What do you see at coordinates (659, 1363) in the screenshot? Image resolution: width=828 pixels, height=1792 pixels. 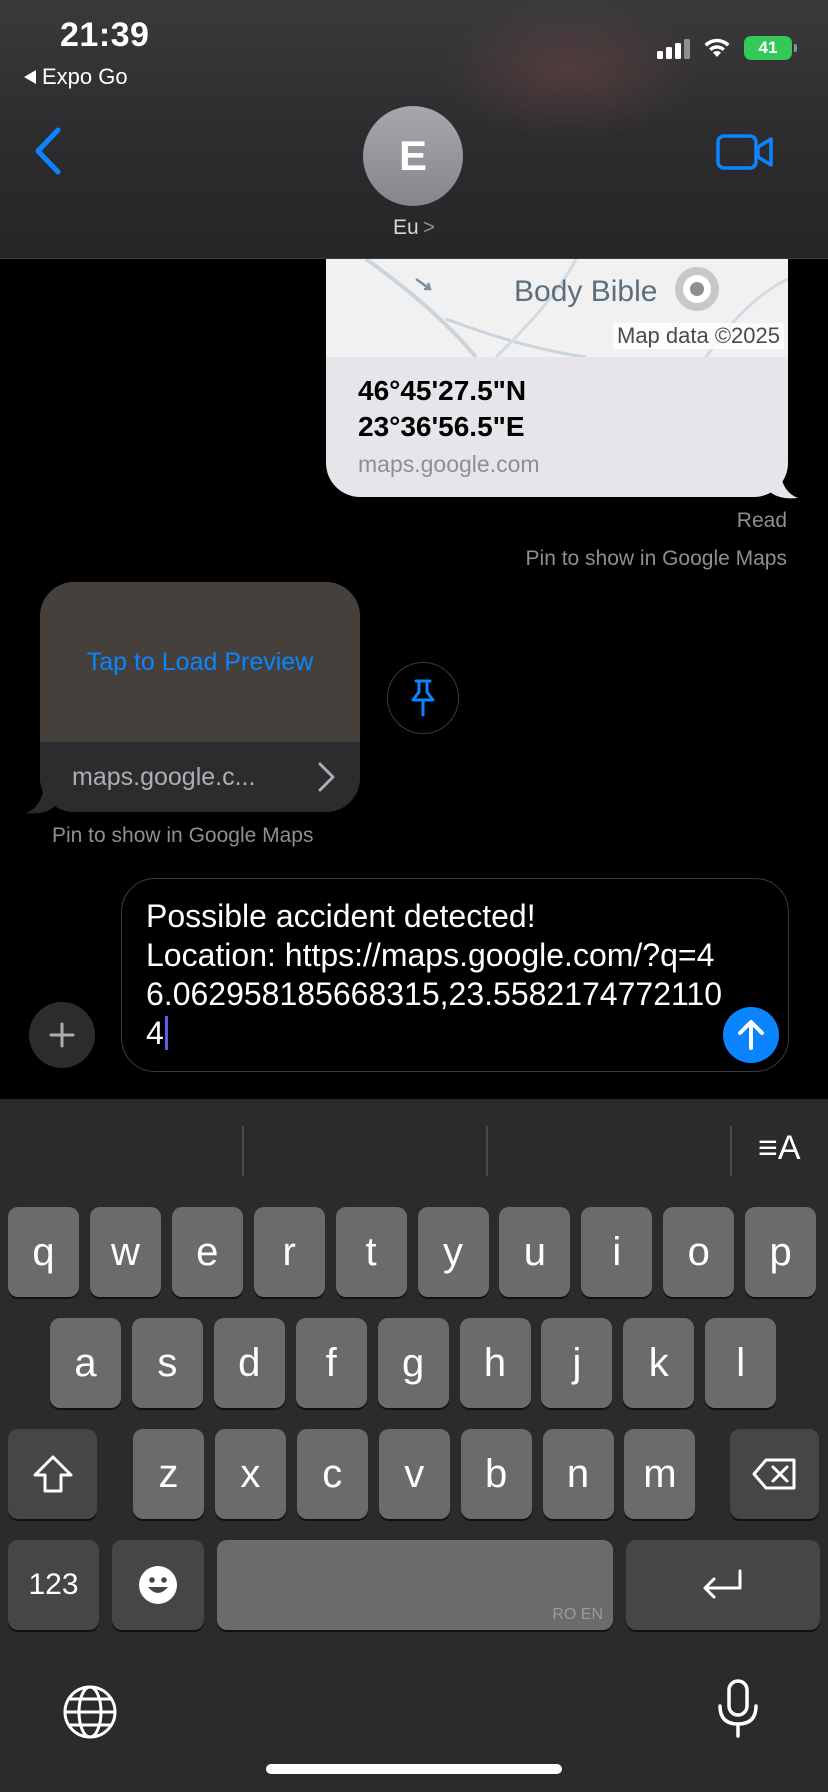 I see `key-k: k` at bounding box center [659, 1363].